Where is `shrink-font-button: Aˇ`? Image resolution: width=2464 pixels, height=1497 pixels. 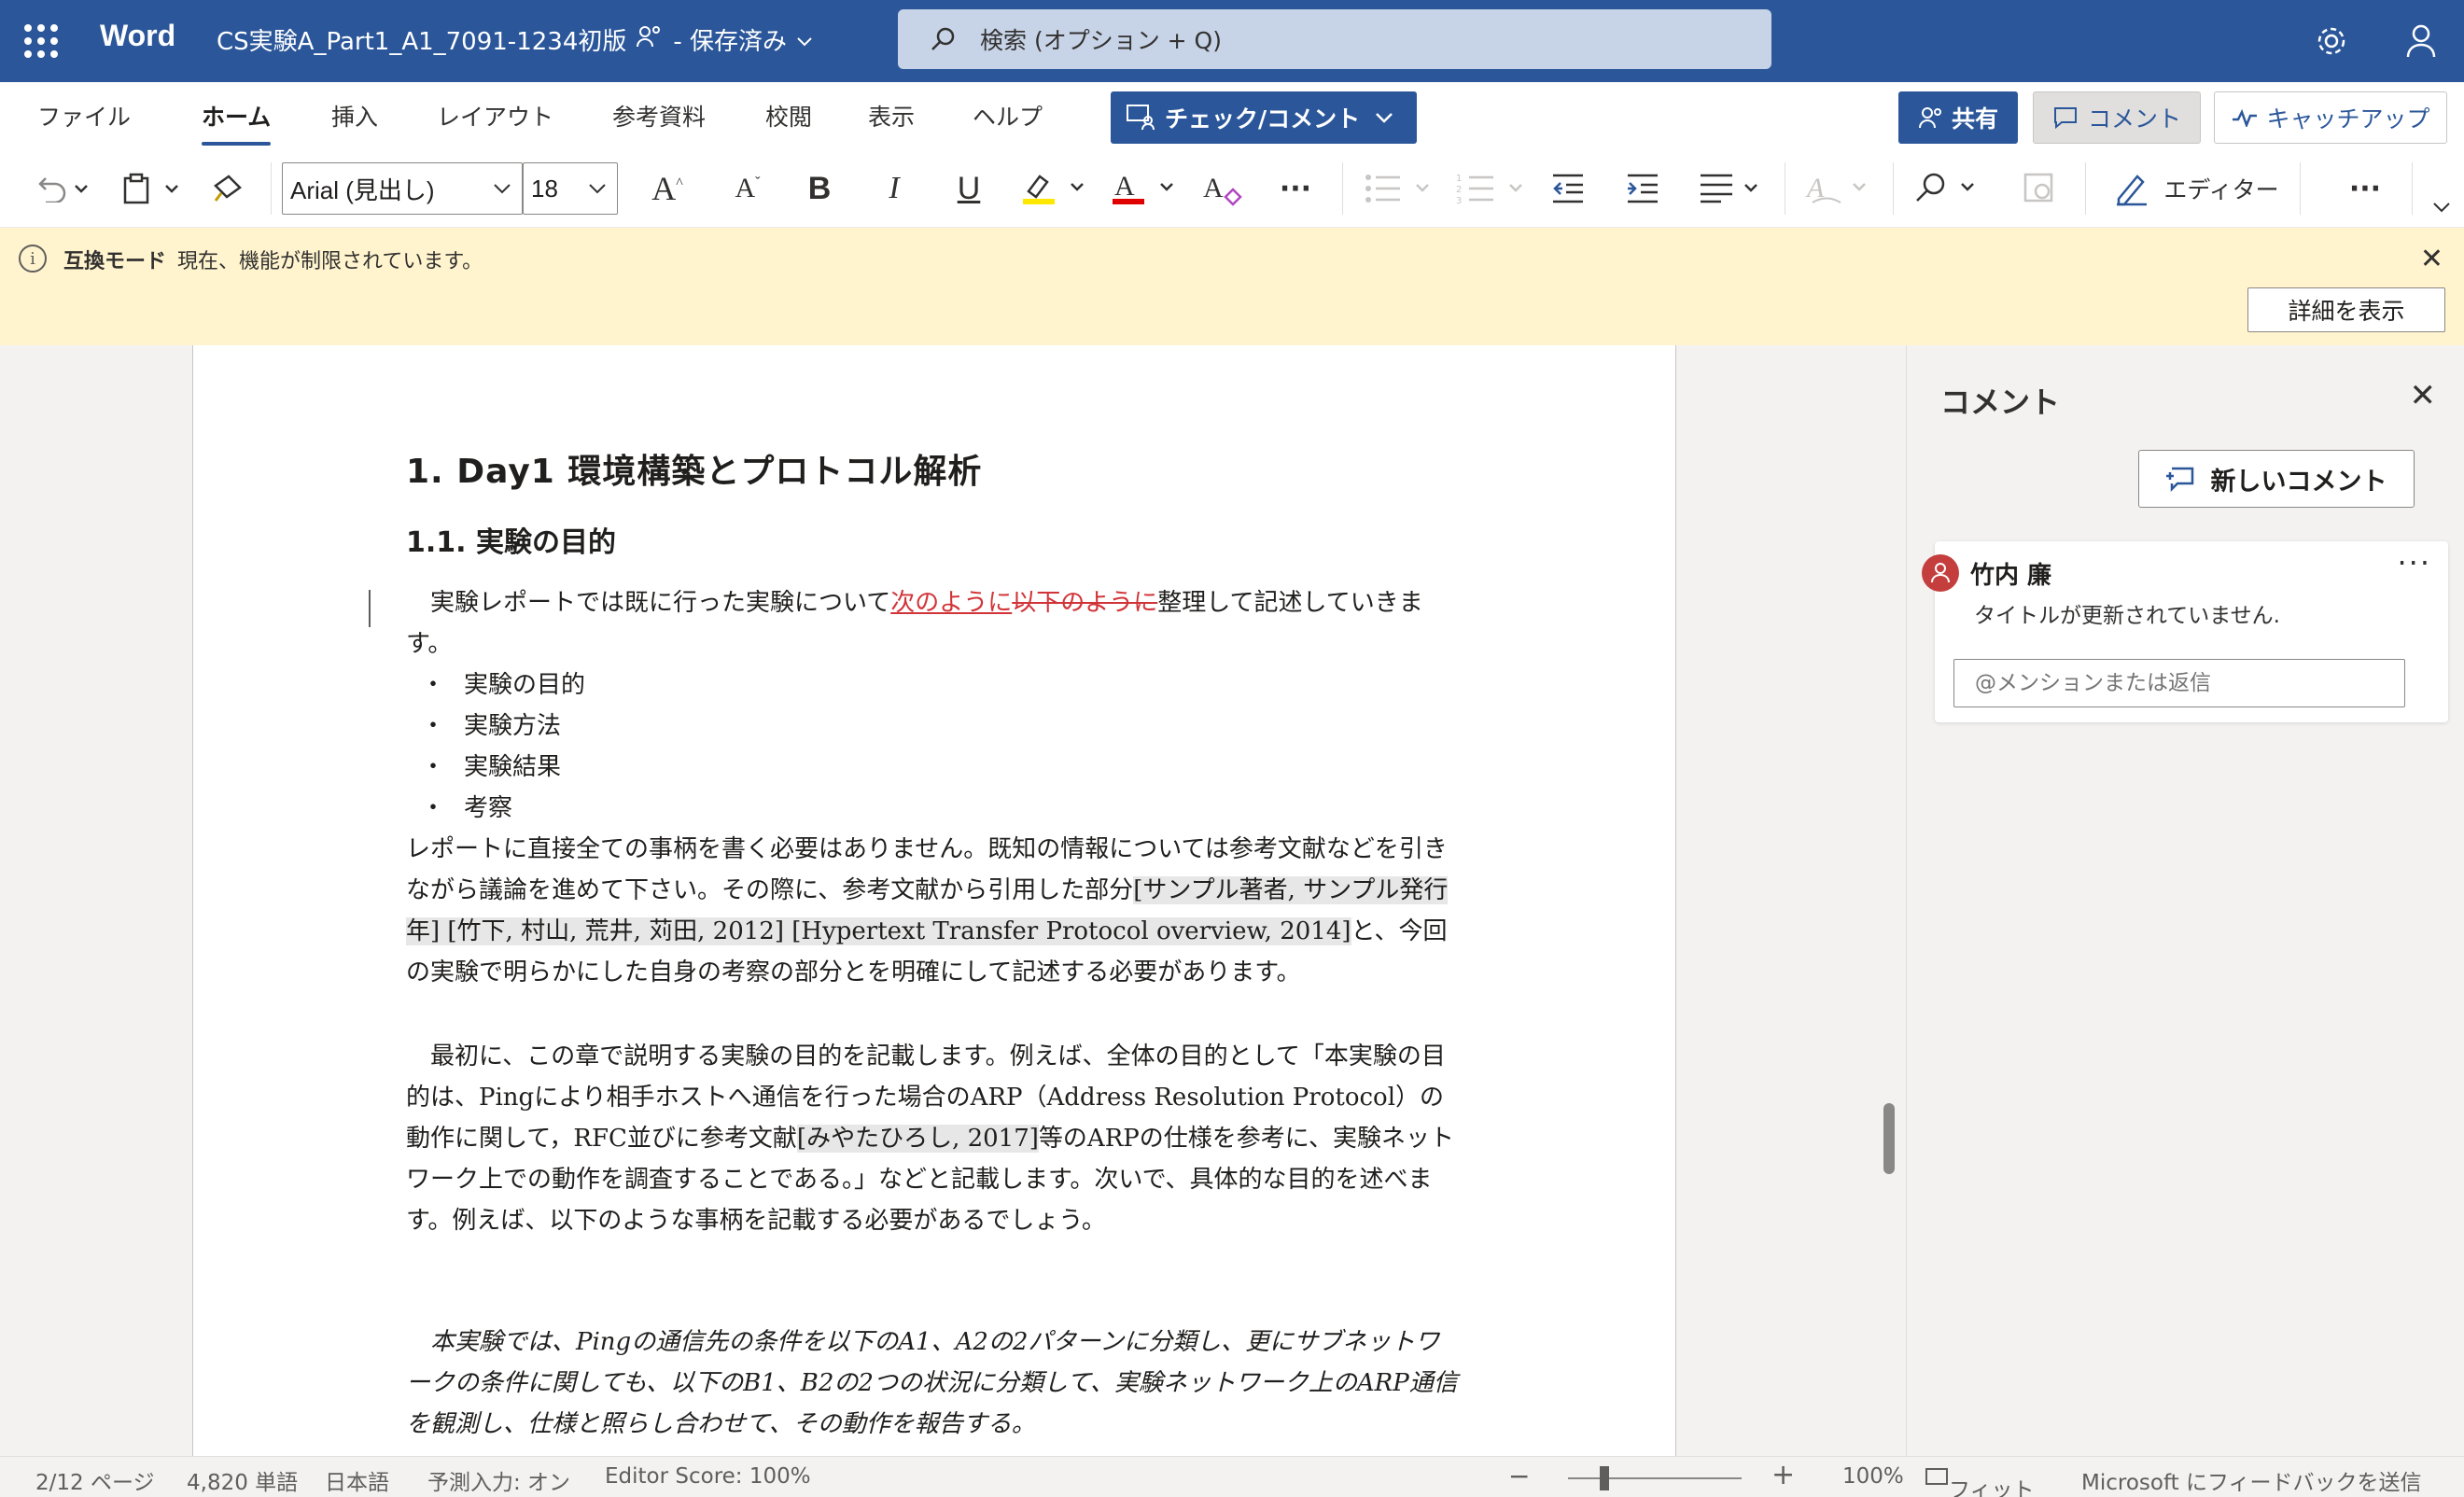
shrink-font-button: Aˇ is located at coordinates (747, 188).